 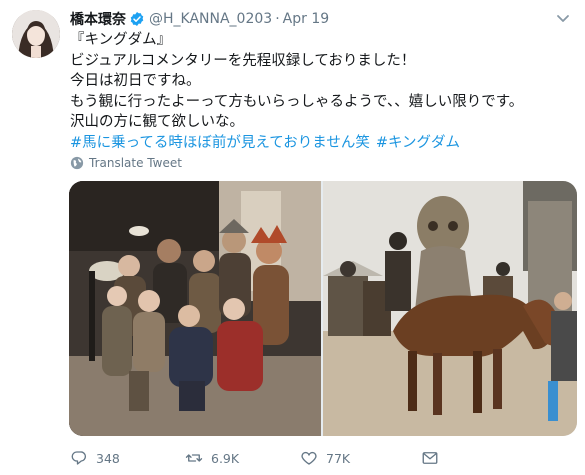 I want to click on share-button, so click(x=434, y=458).